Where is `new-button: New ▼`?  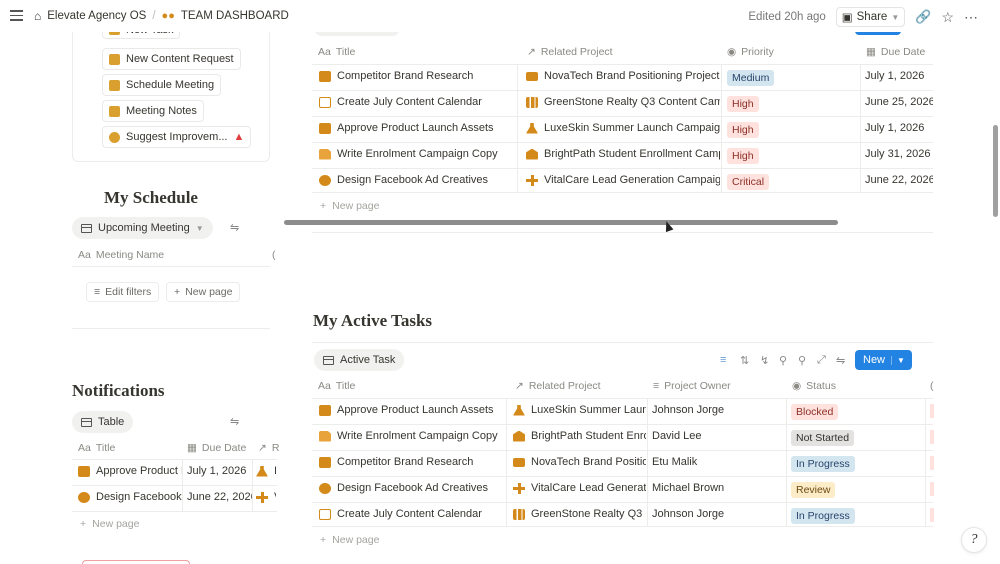
new-button: New ▼ is located at coordinates (883, 360).